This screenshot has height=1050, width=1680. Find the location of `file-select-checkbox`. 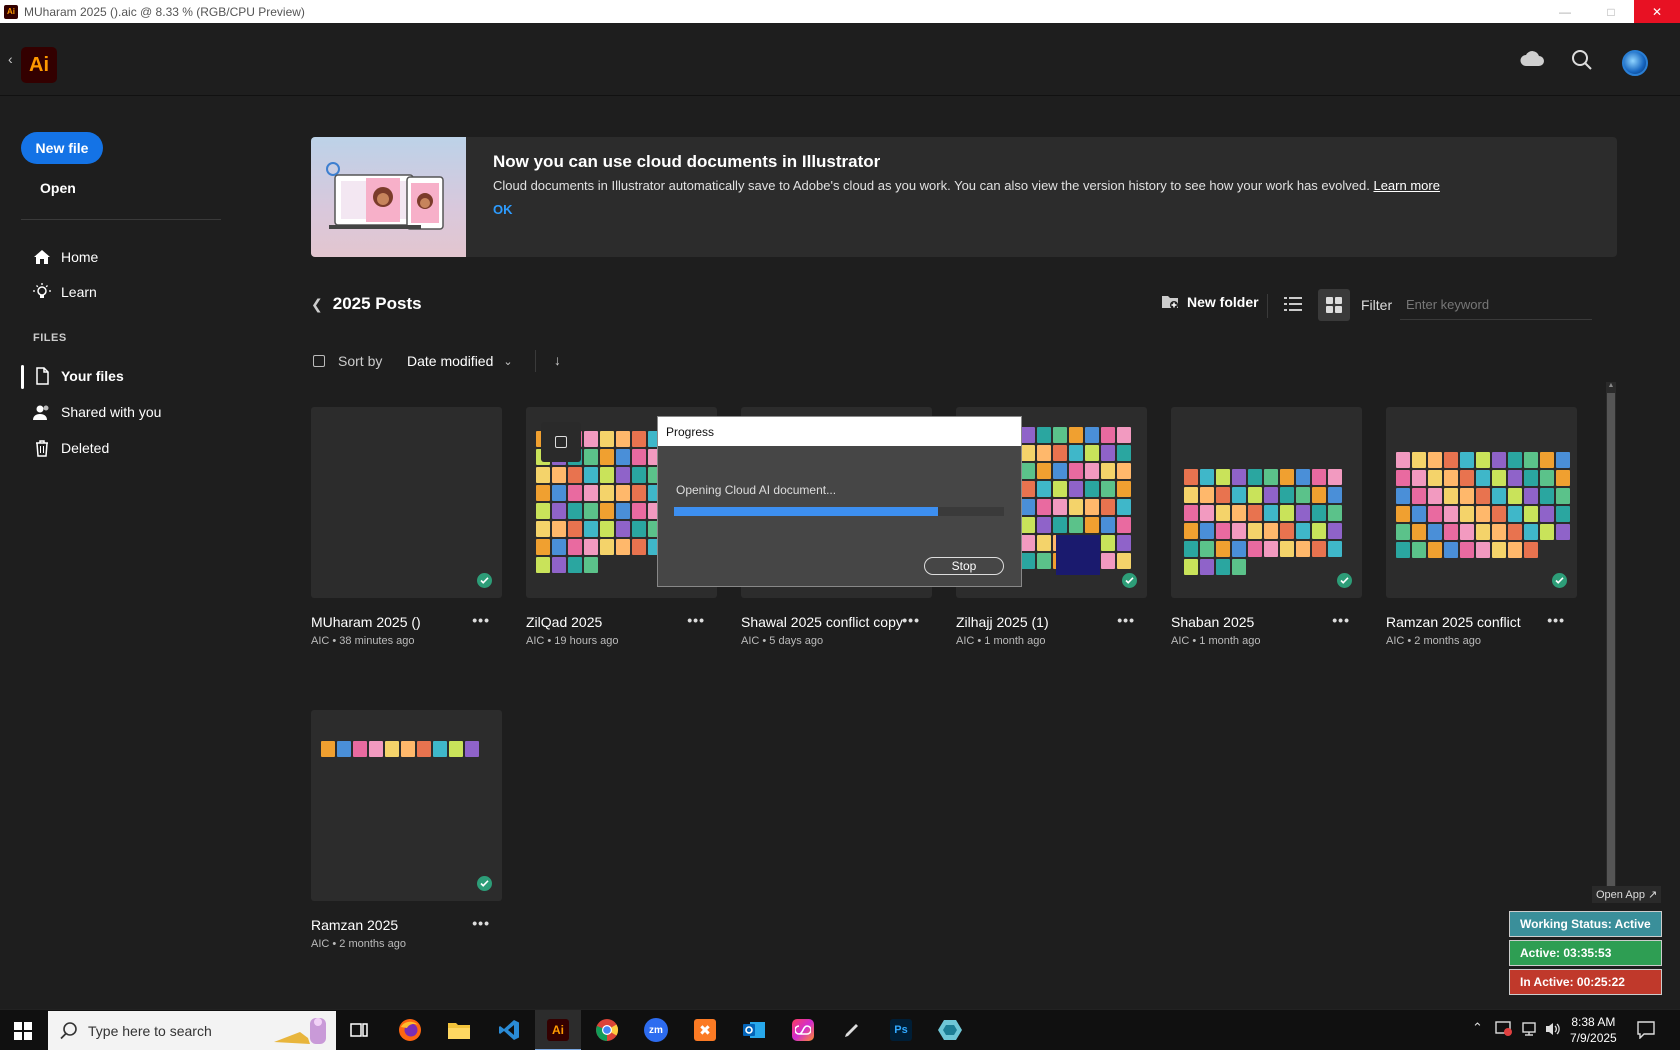

file-select-checkbox is located at coordinates (561, 442).